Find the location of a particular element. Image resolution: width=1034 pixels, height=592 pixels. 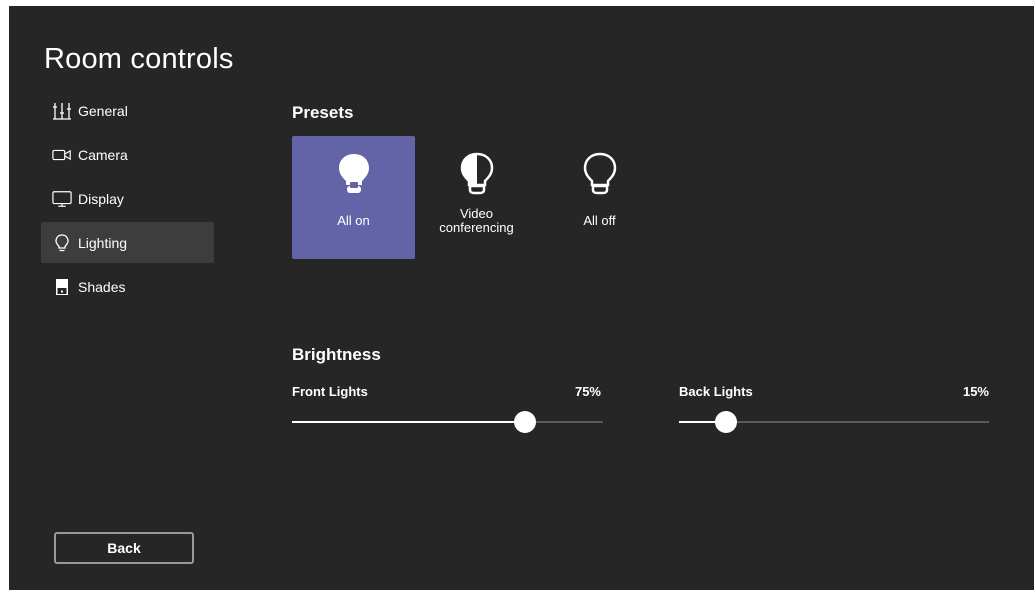

back-lights-slider is located at coordinates (834, 422).